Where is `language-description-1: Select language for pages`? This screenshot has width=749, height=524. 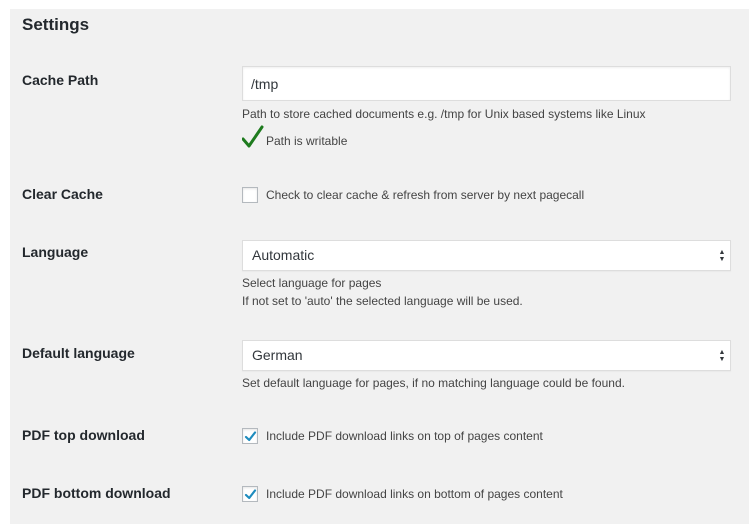 language-description-1: Select language for pages is located at coordinates (312, 283).